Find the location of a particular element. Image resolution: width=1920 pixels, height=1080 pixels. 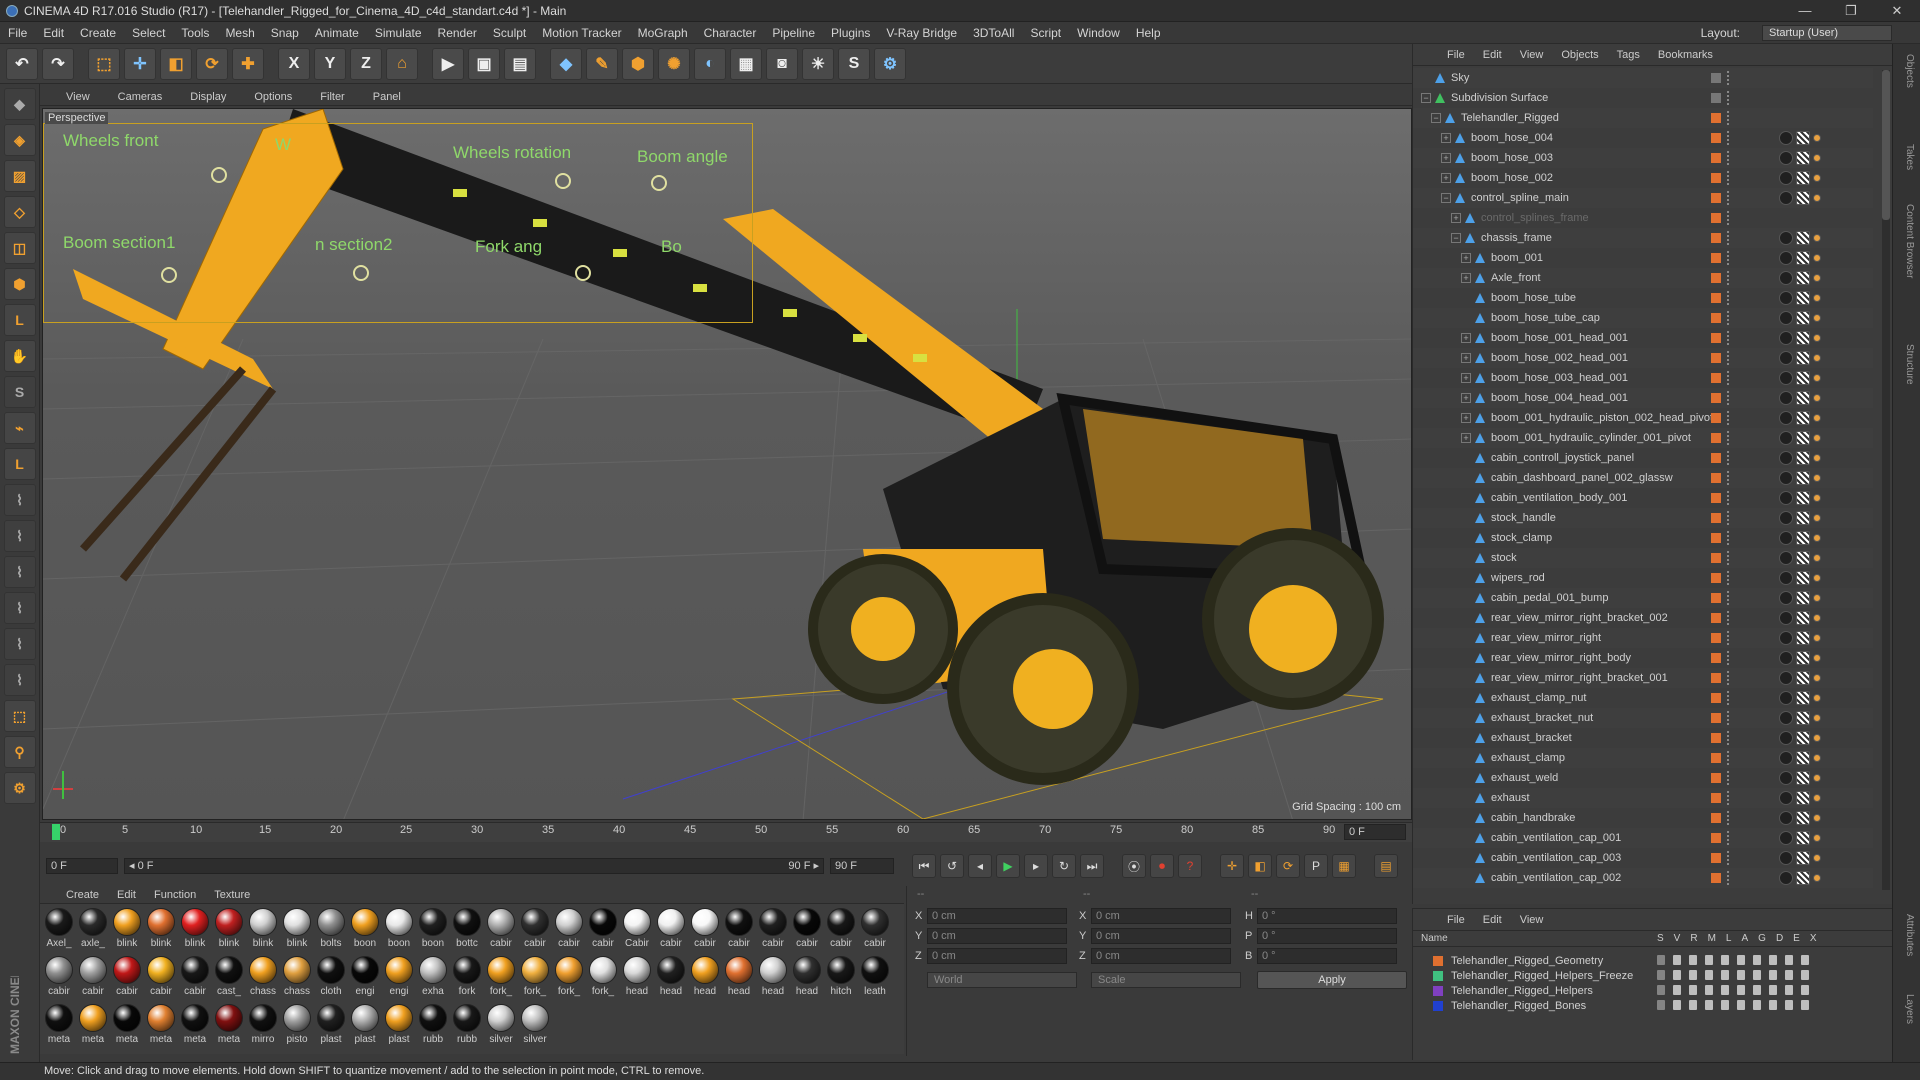

coord-mode-dropdown: Scale is located at coordinates (1166, 980).